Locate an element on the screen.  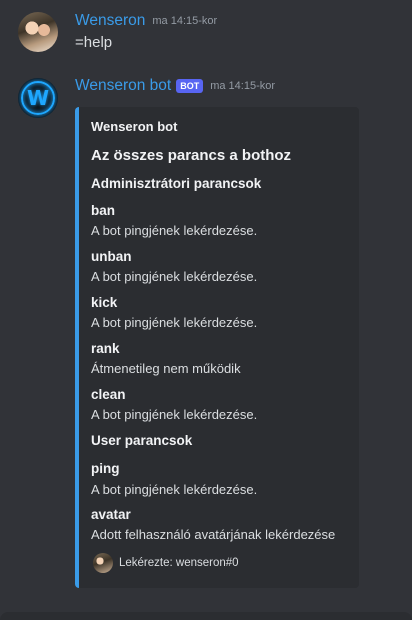
username: Wenseron bot is located at coordinates (123, 86).